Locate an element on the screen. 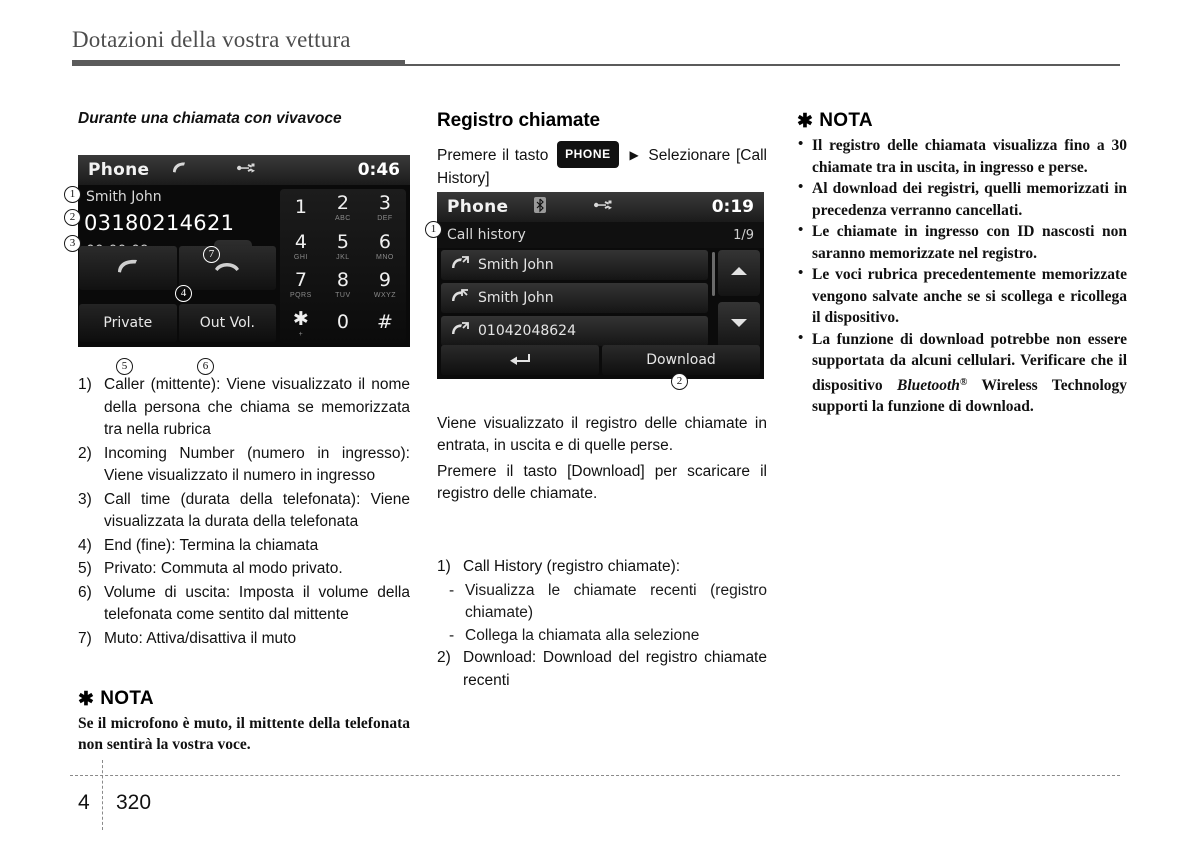 This screenshot has width=1200, height=845. keypad-key: ✱ + is located at coordinates (301, 324).